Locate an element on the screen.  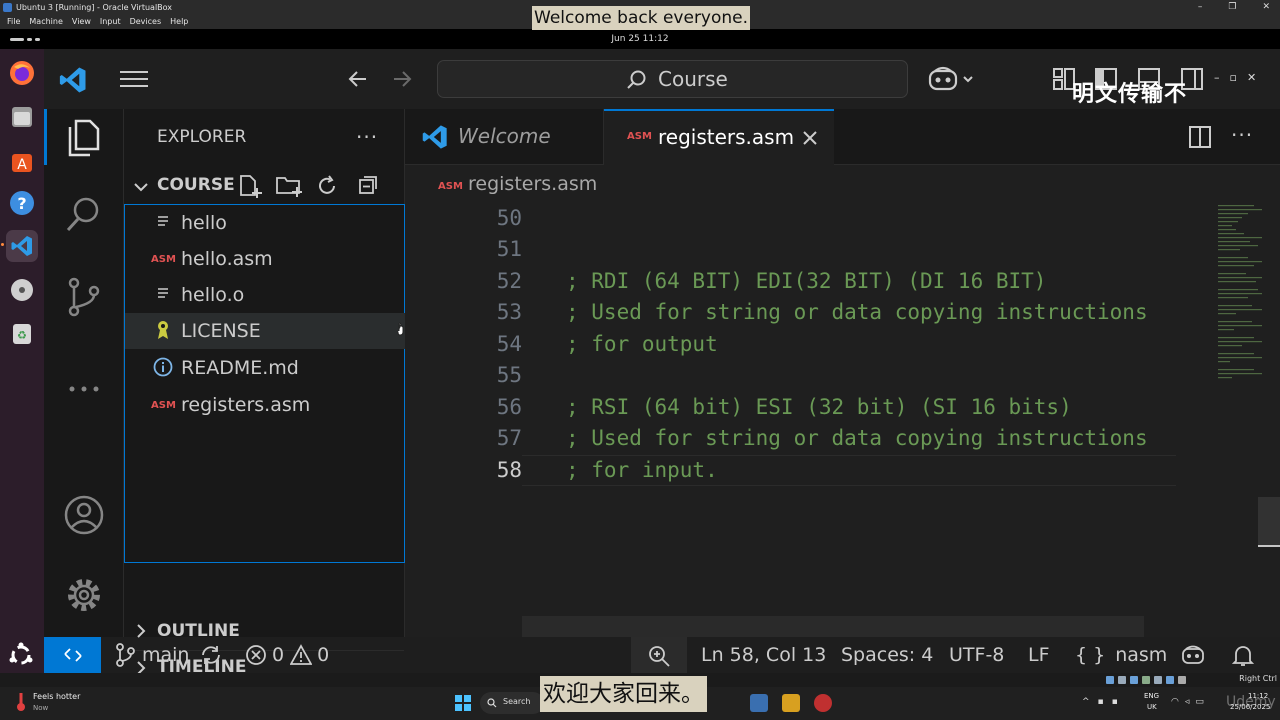
error-icon is located at coordinates (256, 655).